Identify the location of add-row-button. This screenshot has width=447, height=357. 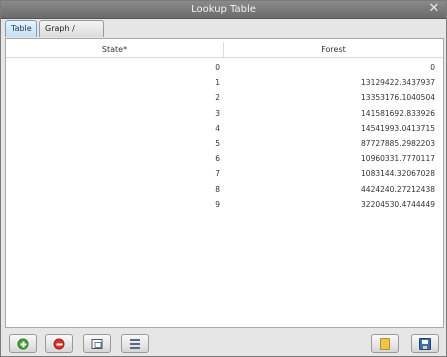
(23, 343).